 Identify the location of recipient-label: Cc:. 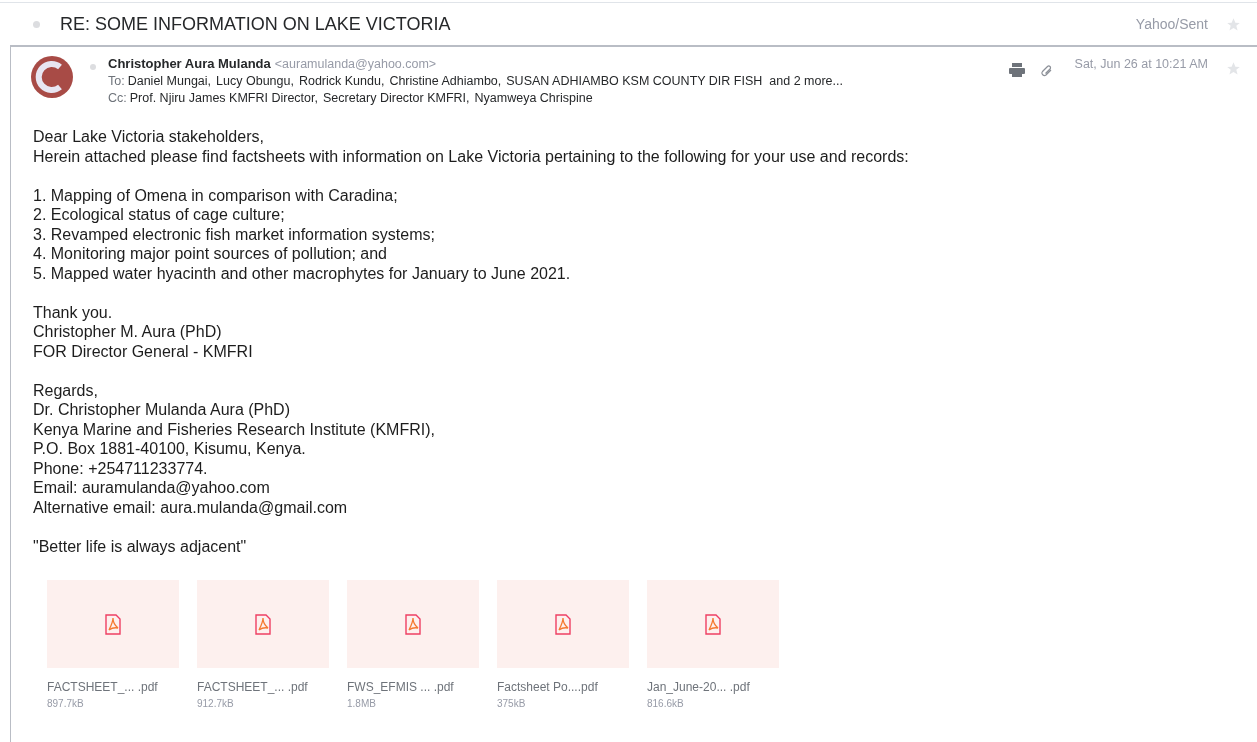
(117, 98).